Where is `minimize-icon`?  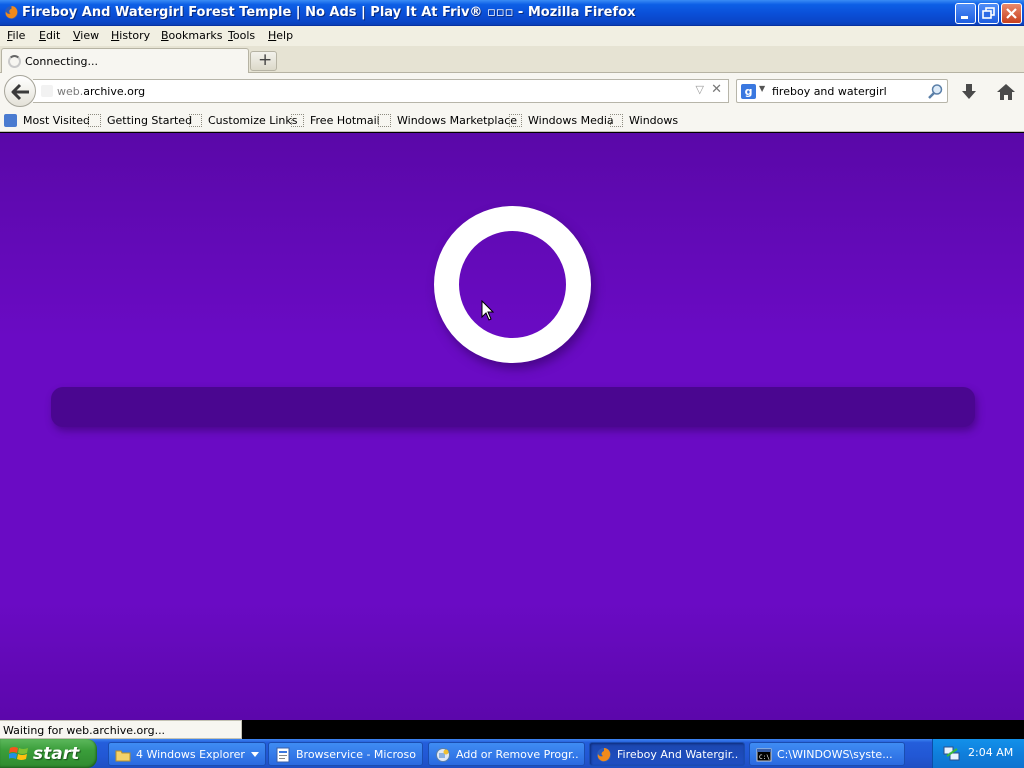 minimize-icon is located at coordinates (964, 17).